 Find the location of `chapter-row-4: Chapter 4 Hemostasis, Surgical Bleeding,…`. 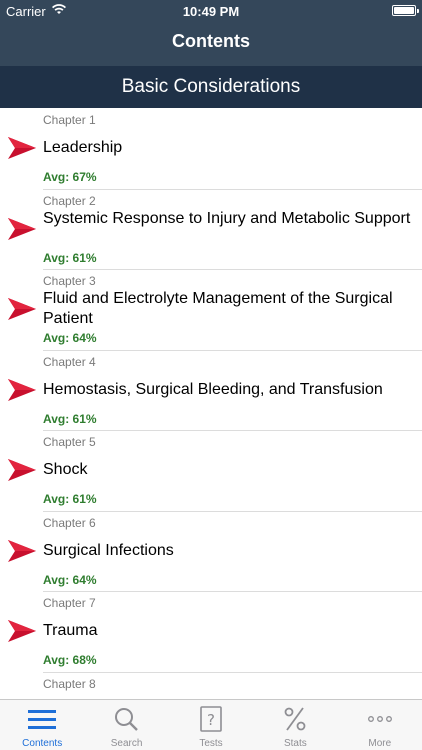

chapter-row-4: Chapter 4 Hemostasis, Surgical Bleeding,… is located at coordinates (211, 390).